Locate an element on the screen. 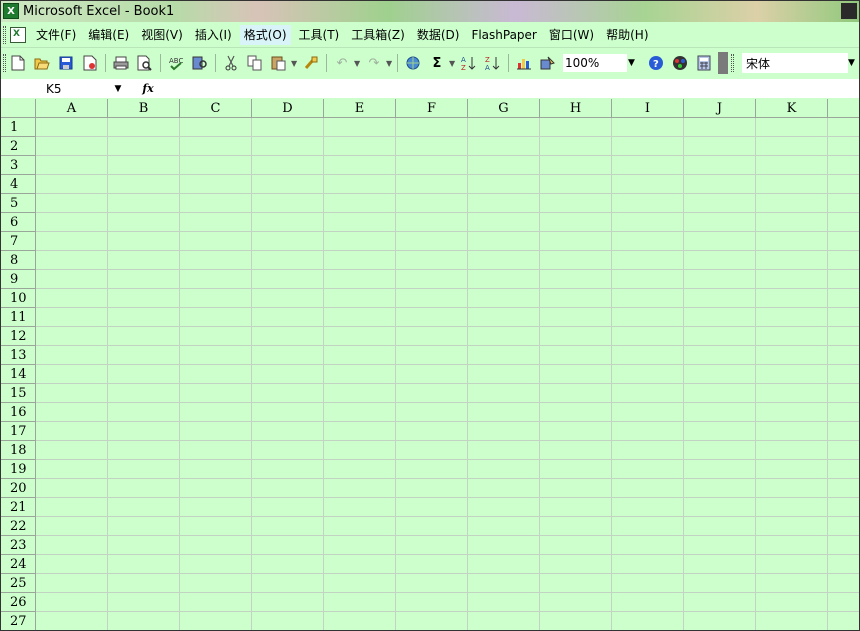 Image resolution: width=860 pixels, height=631 pixels. autosum-dropdown-arrow: ▼ is located at coordinates (453, 63).